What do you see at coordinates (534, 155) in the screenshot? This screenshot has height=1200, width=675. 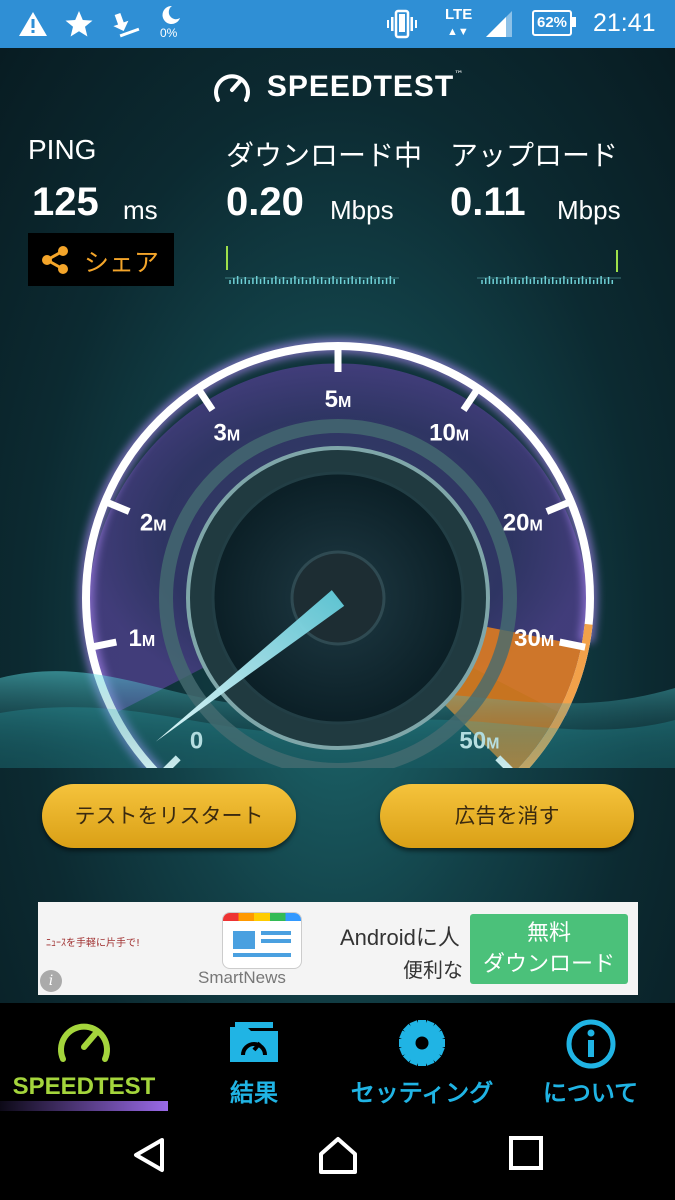 I see `upload-label: アップロード` at bounding box center [534, 155].